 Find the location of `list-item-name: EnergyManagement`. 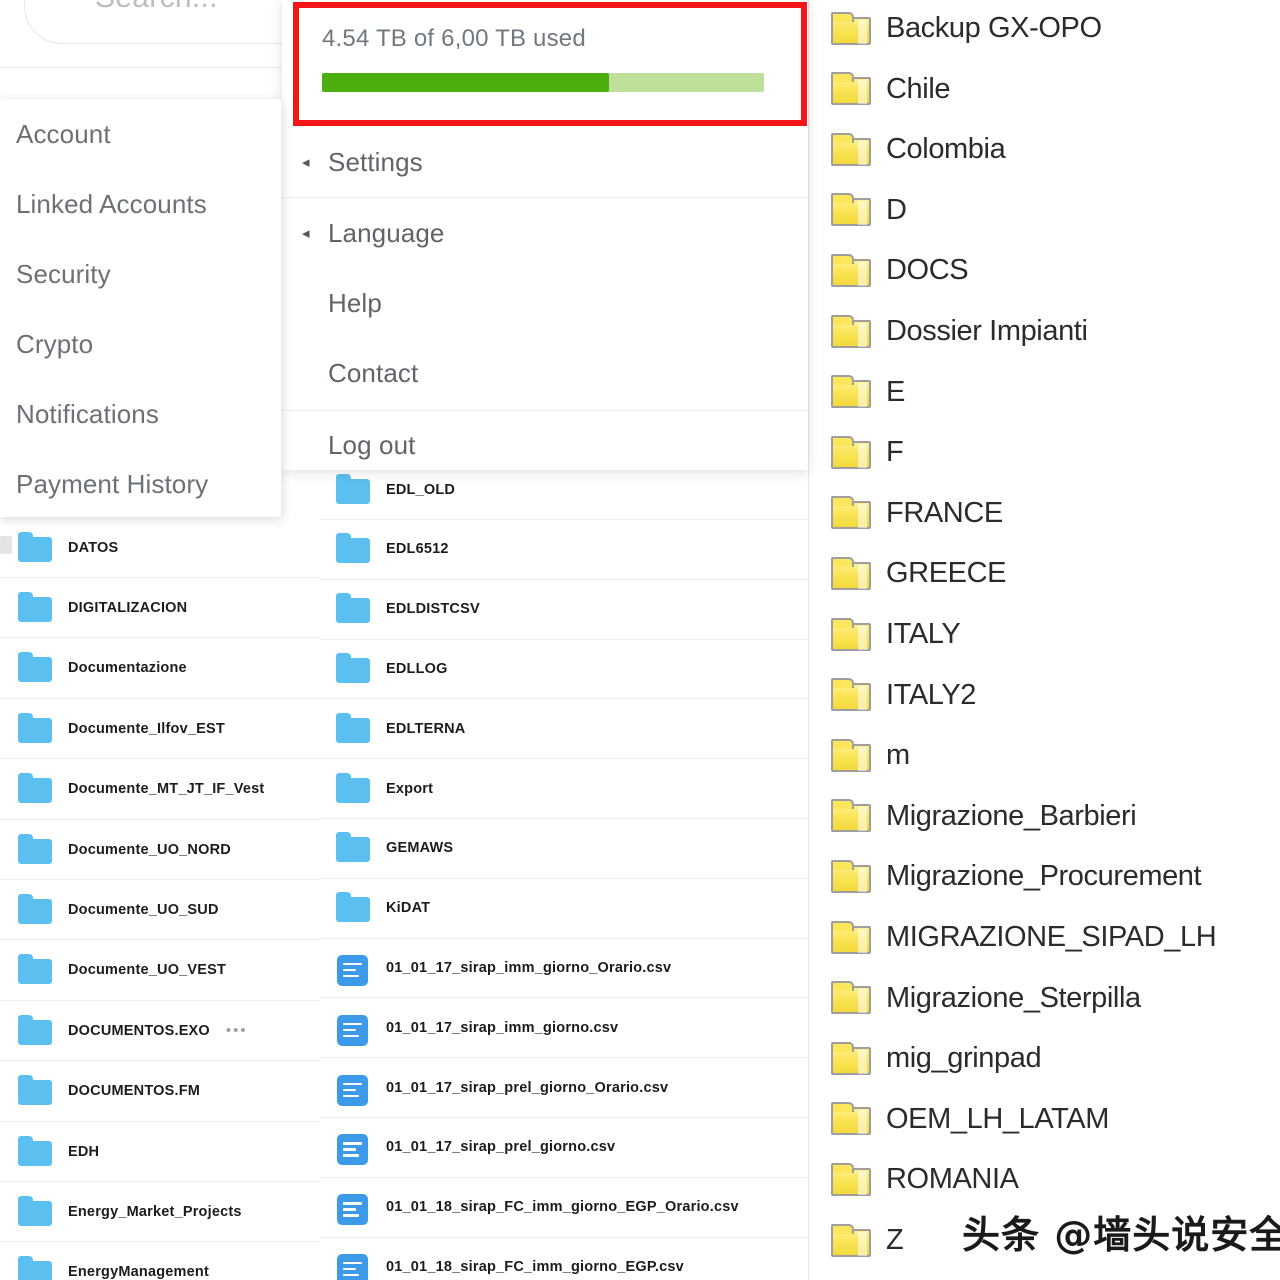

list-item-name: EnergyManagement is located at coordinates (138, 1272).